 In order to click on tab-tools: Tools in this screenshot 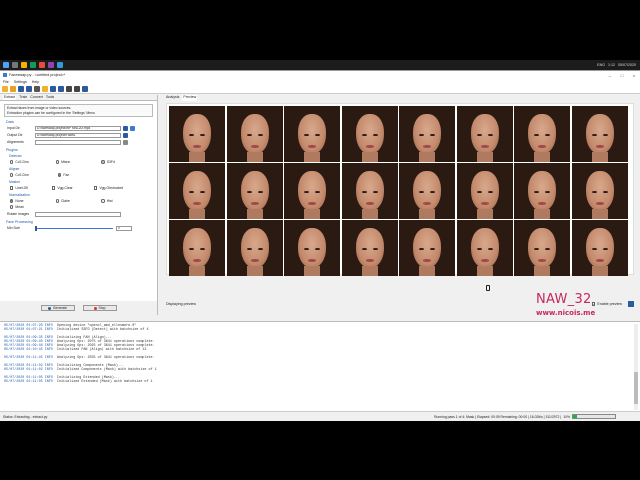, I will do `click(50, 97)`.